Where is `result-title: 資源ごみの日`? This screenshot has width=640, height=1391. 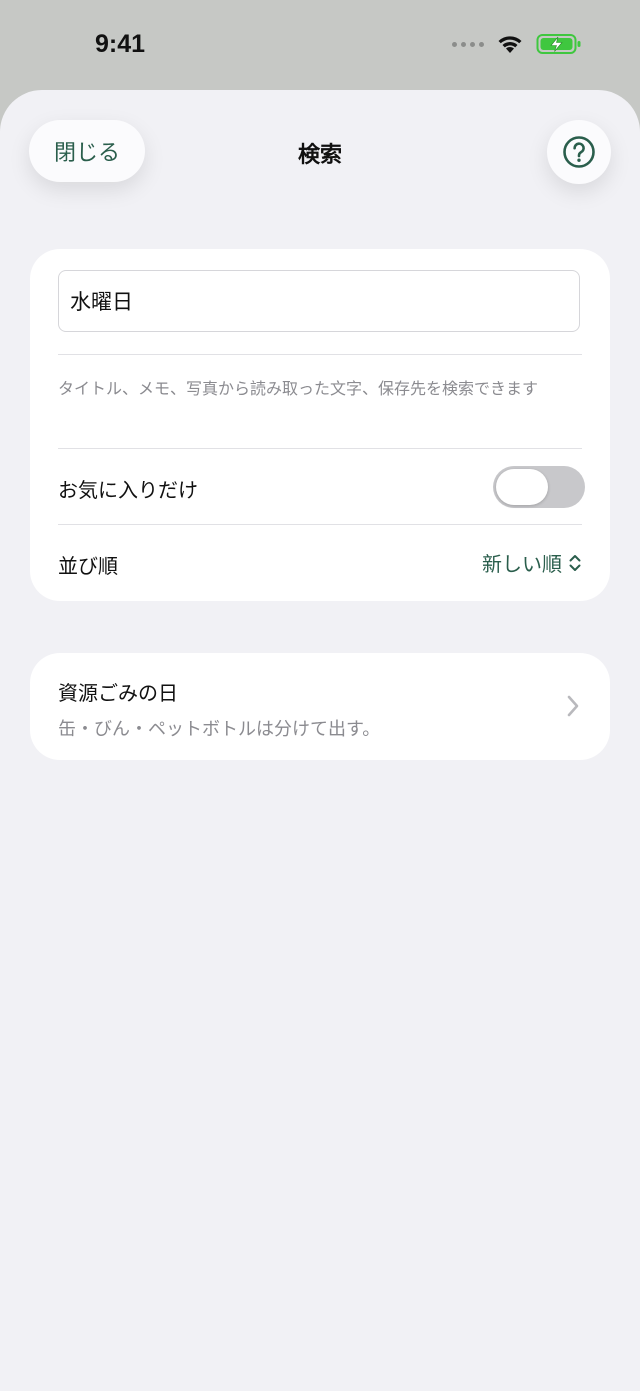 result-title: 資源ごみの日 is located at coordinates (118, 693).